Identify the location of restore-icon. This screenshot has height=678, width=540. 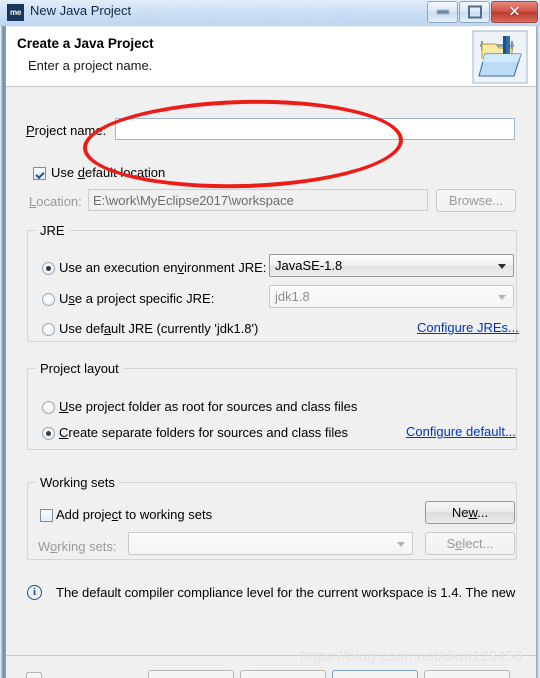
(474, 12).